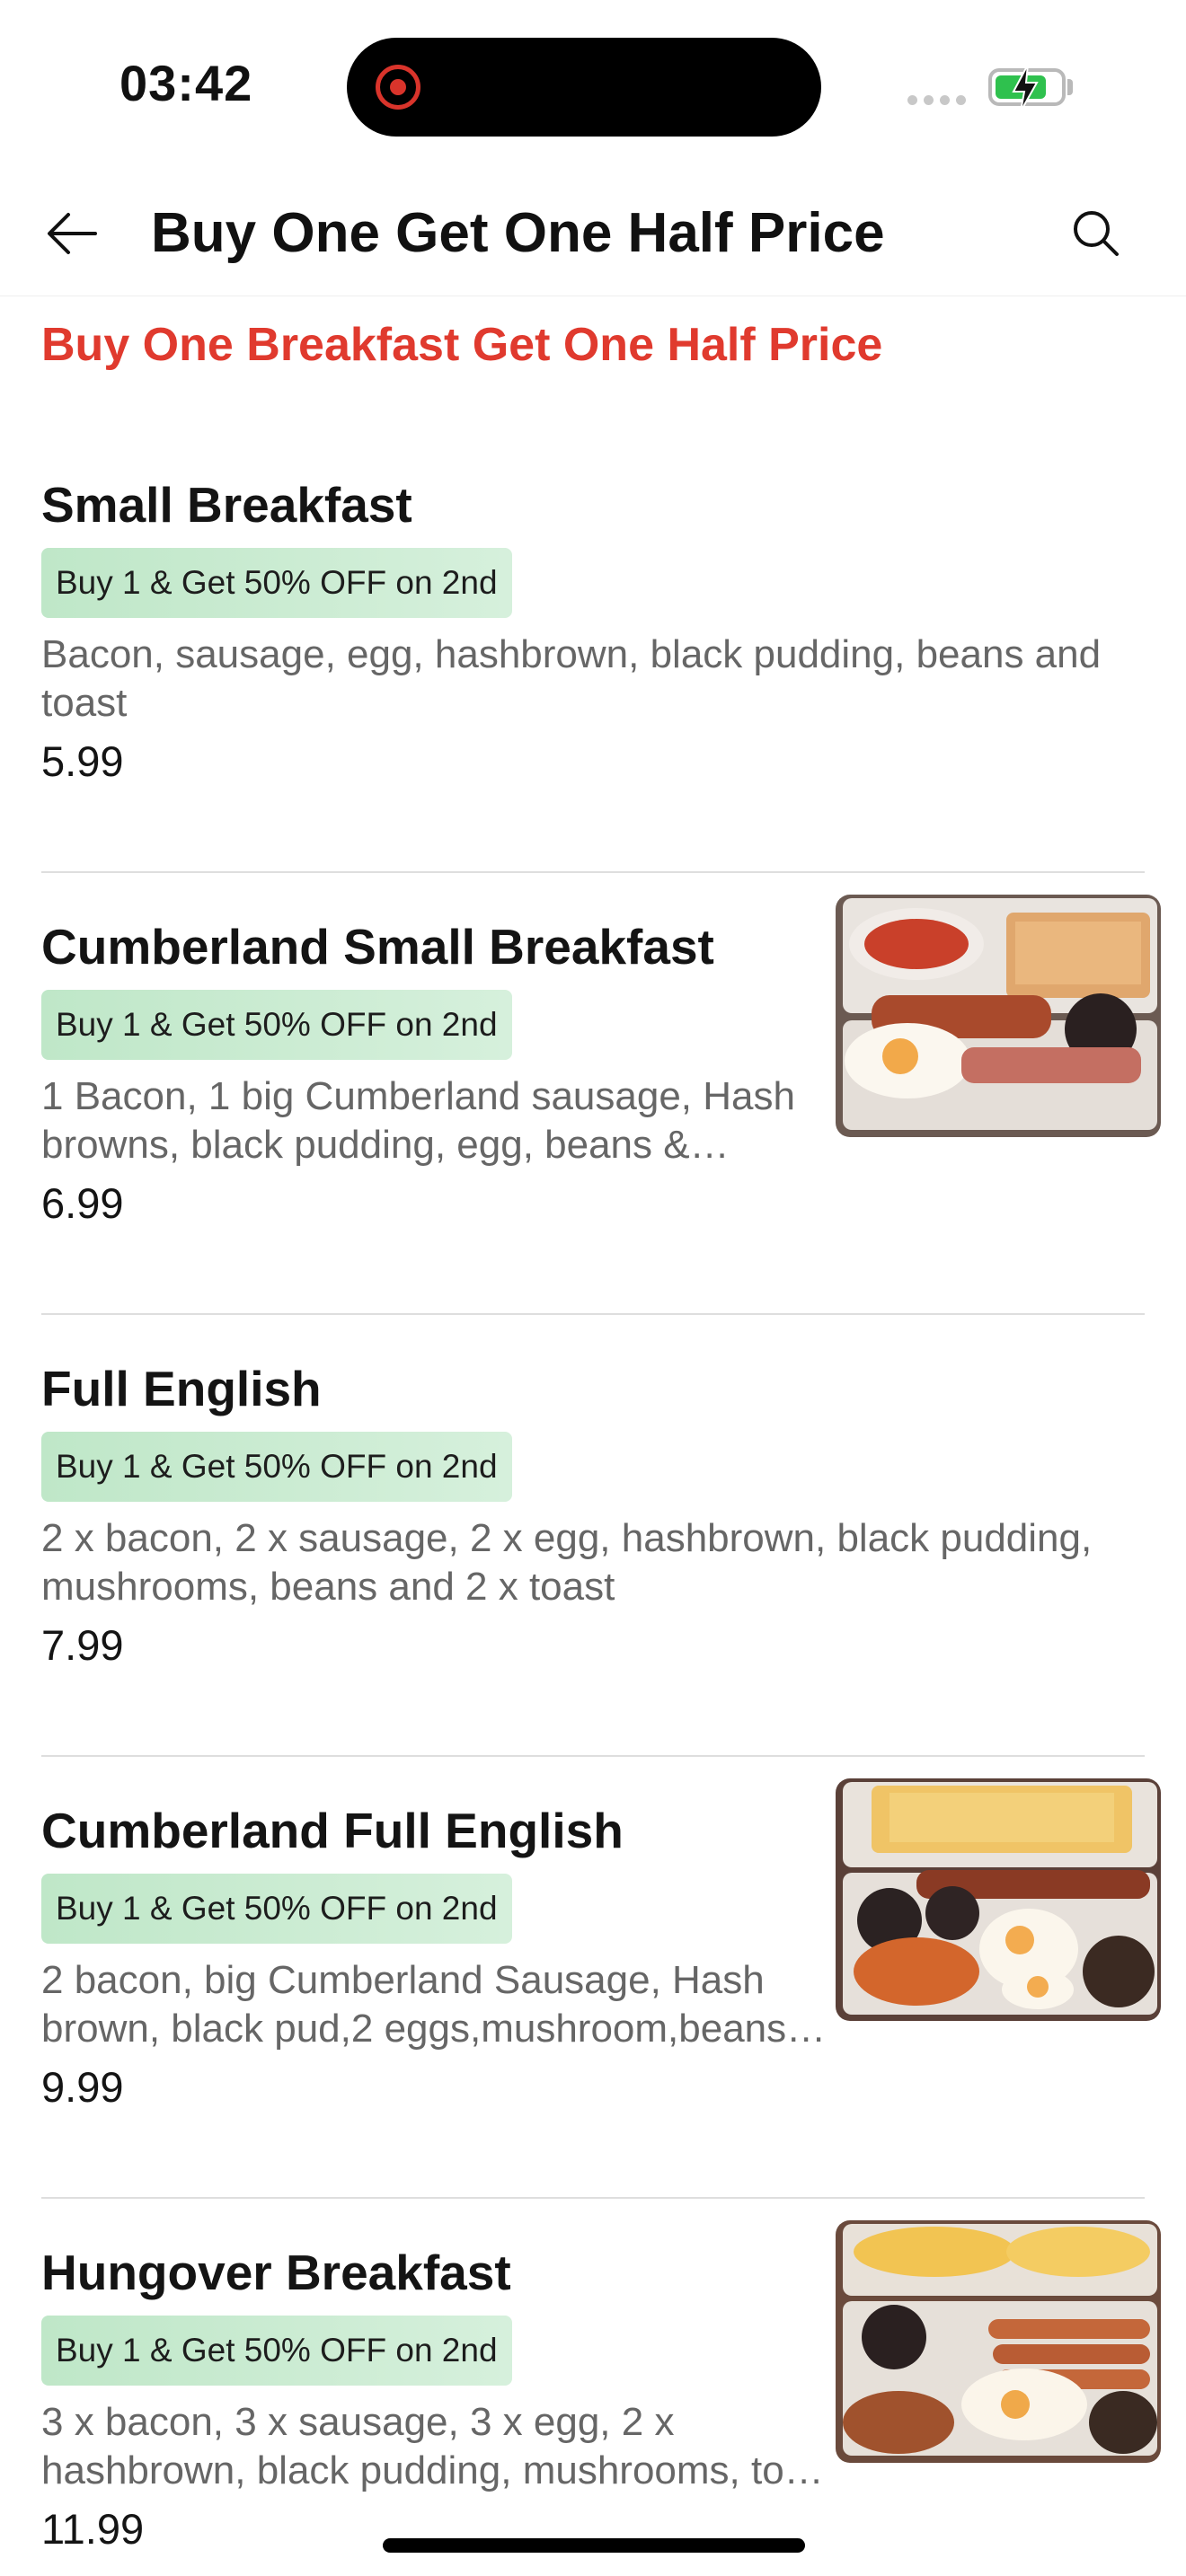 The width and height of the screenshot is (1186, 2576). Describe the element at coordinates (377, 947) in the screenshot. I see `item-name: Cumberland Small Breakfast` at that location.